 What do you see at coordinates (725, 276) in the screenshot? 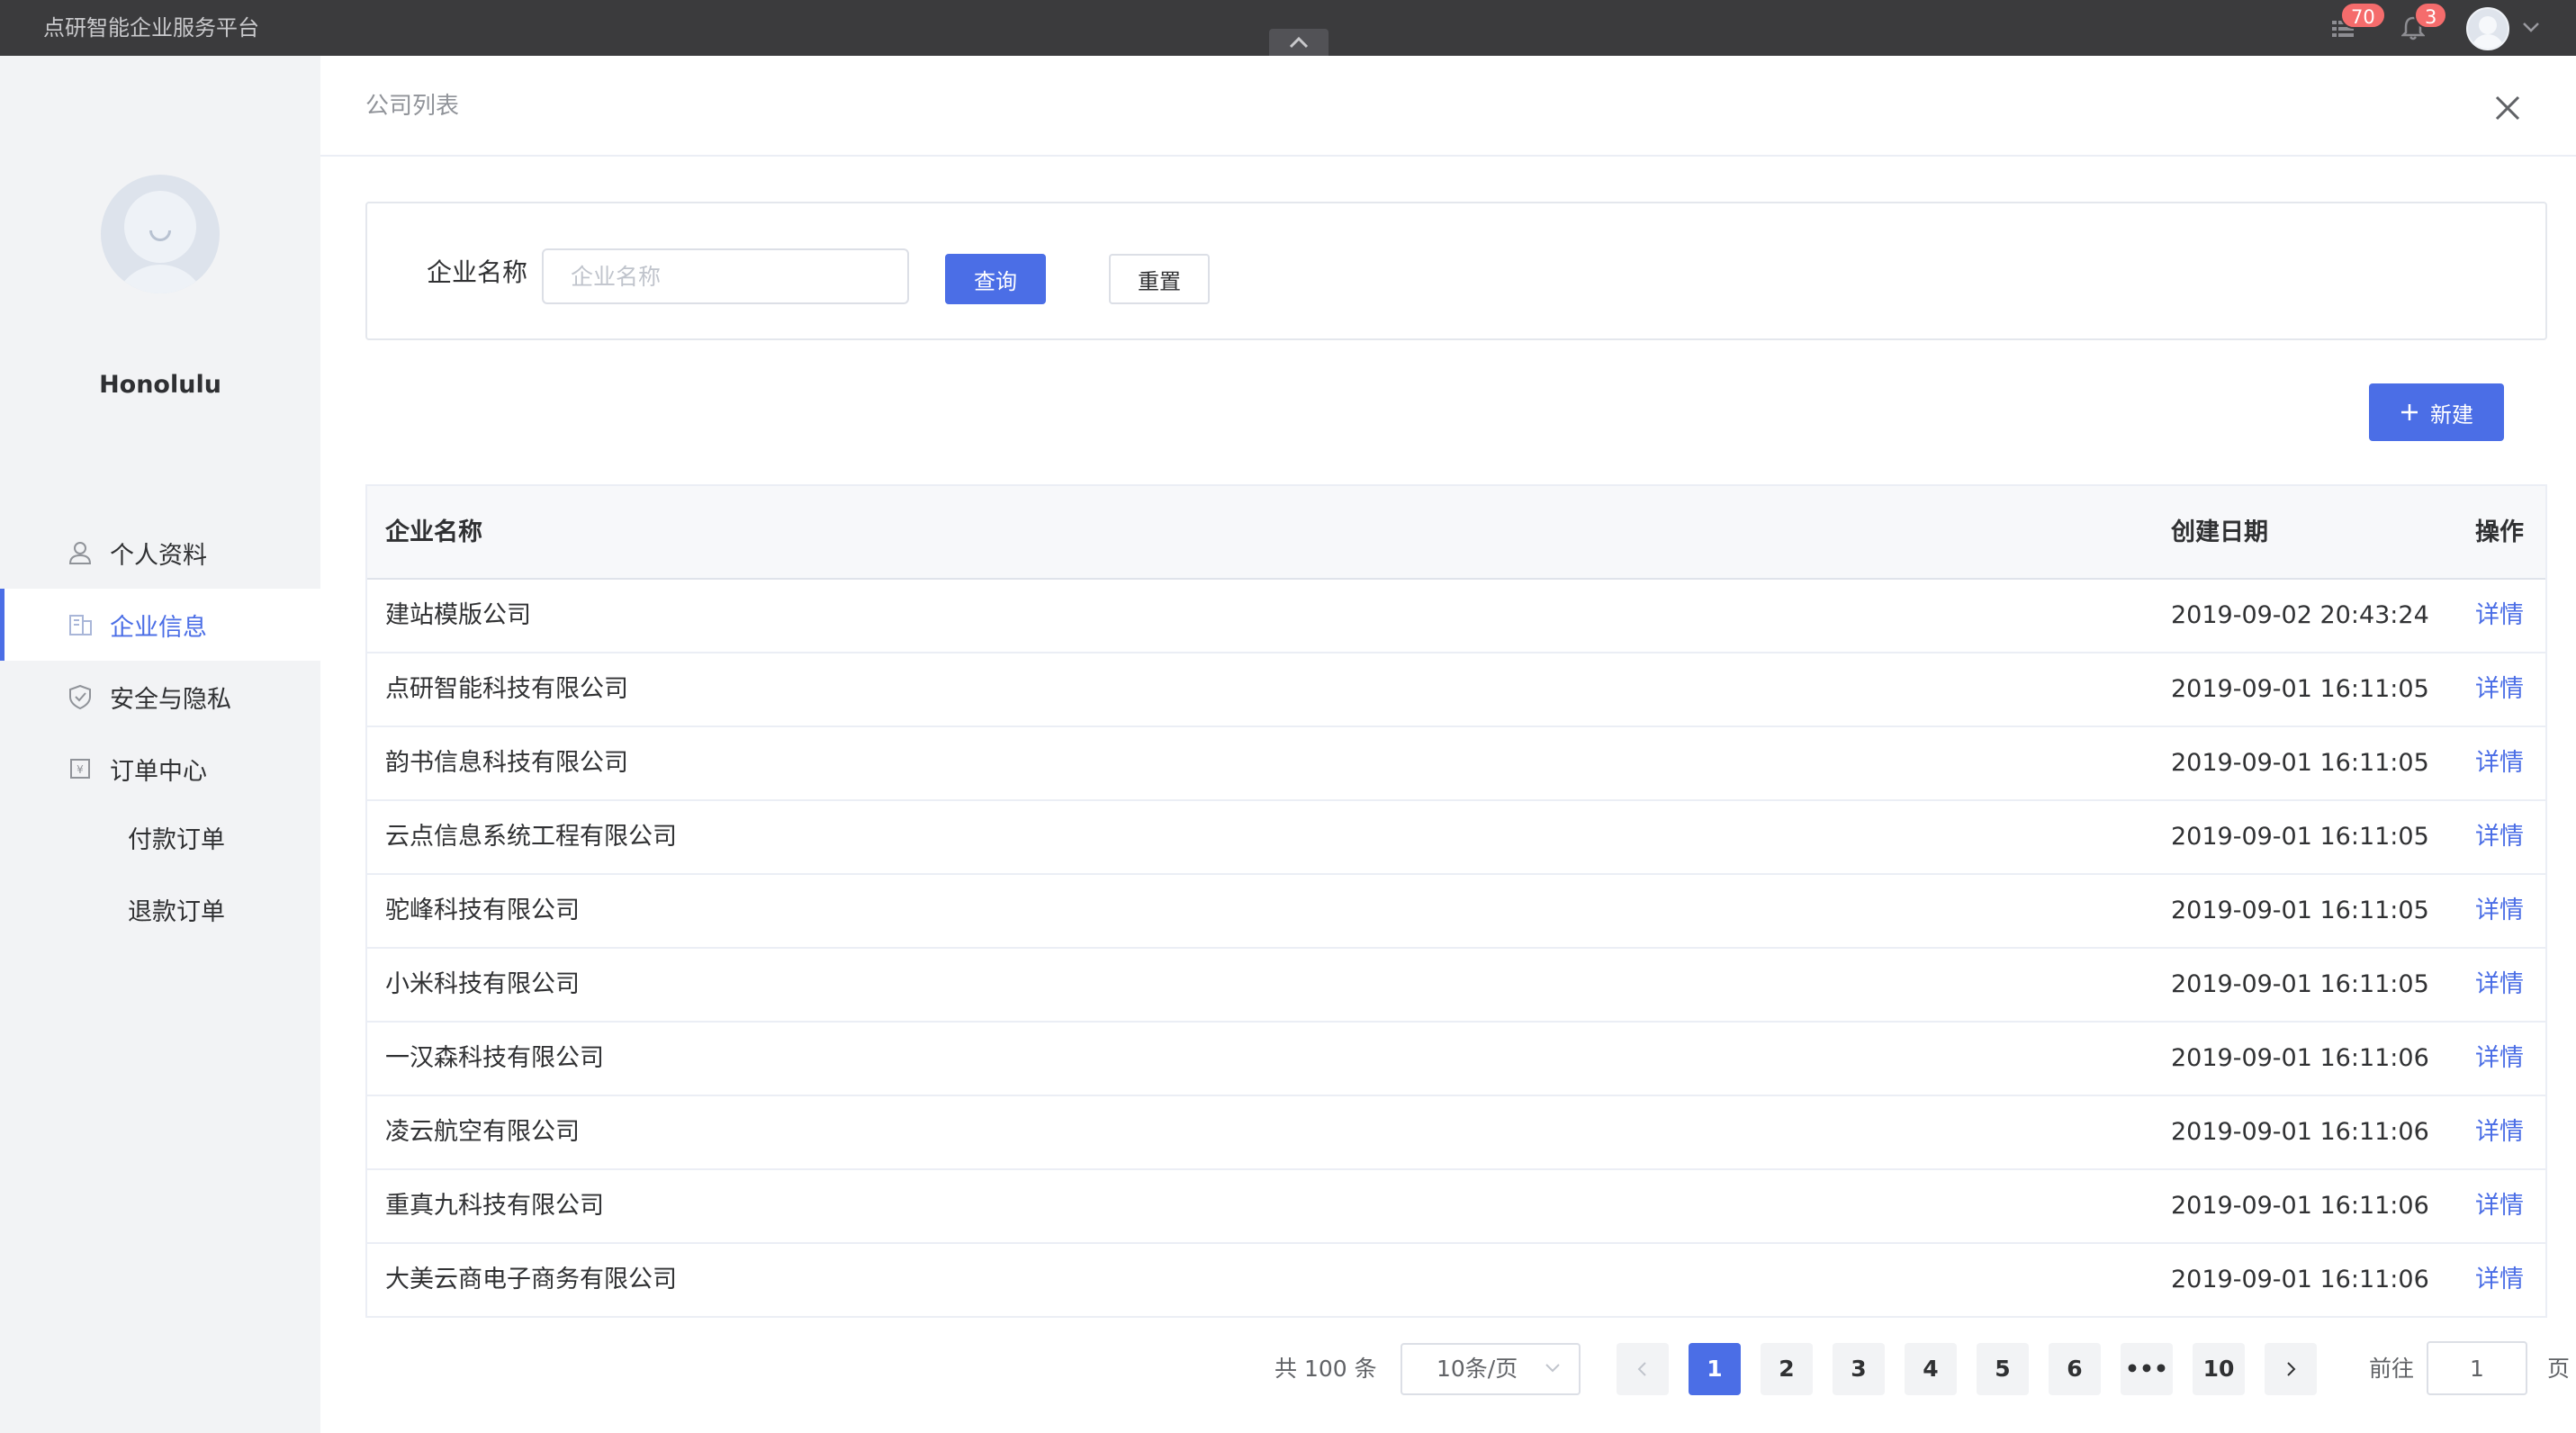
I see `company-name-input` at bounding box center [725, 276].